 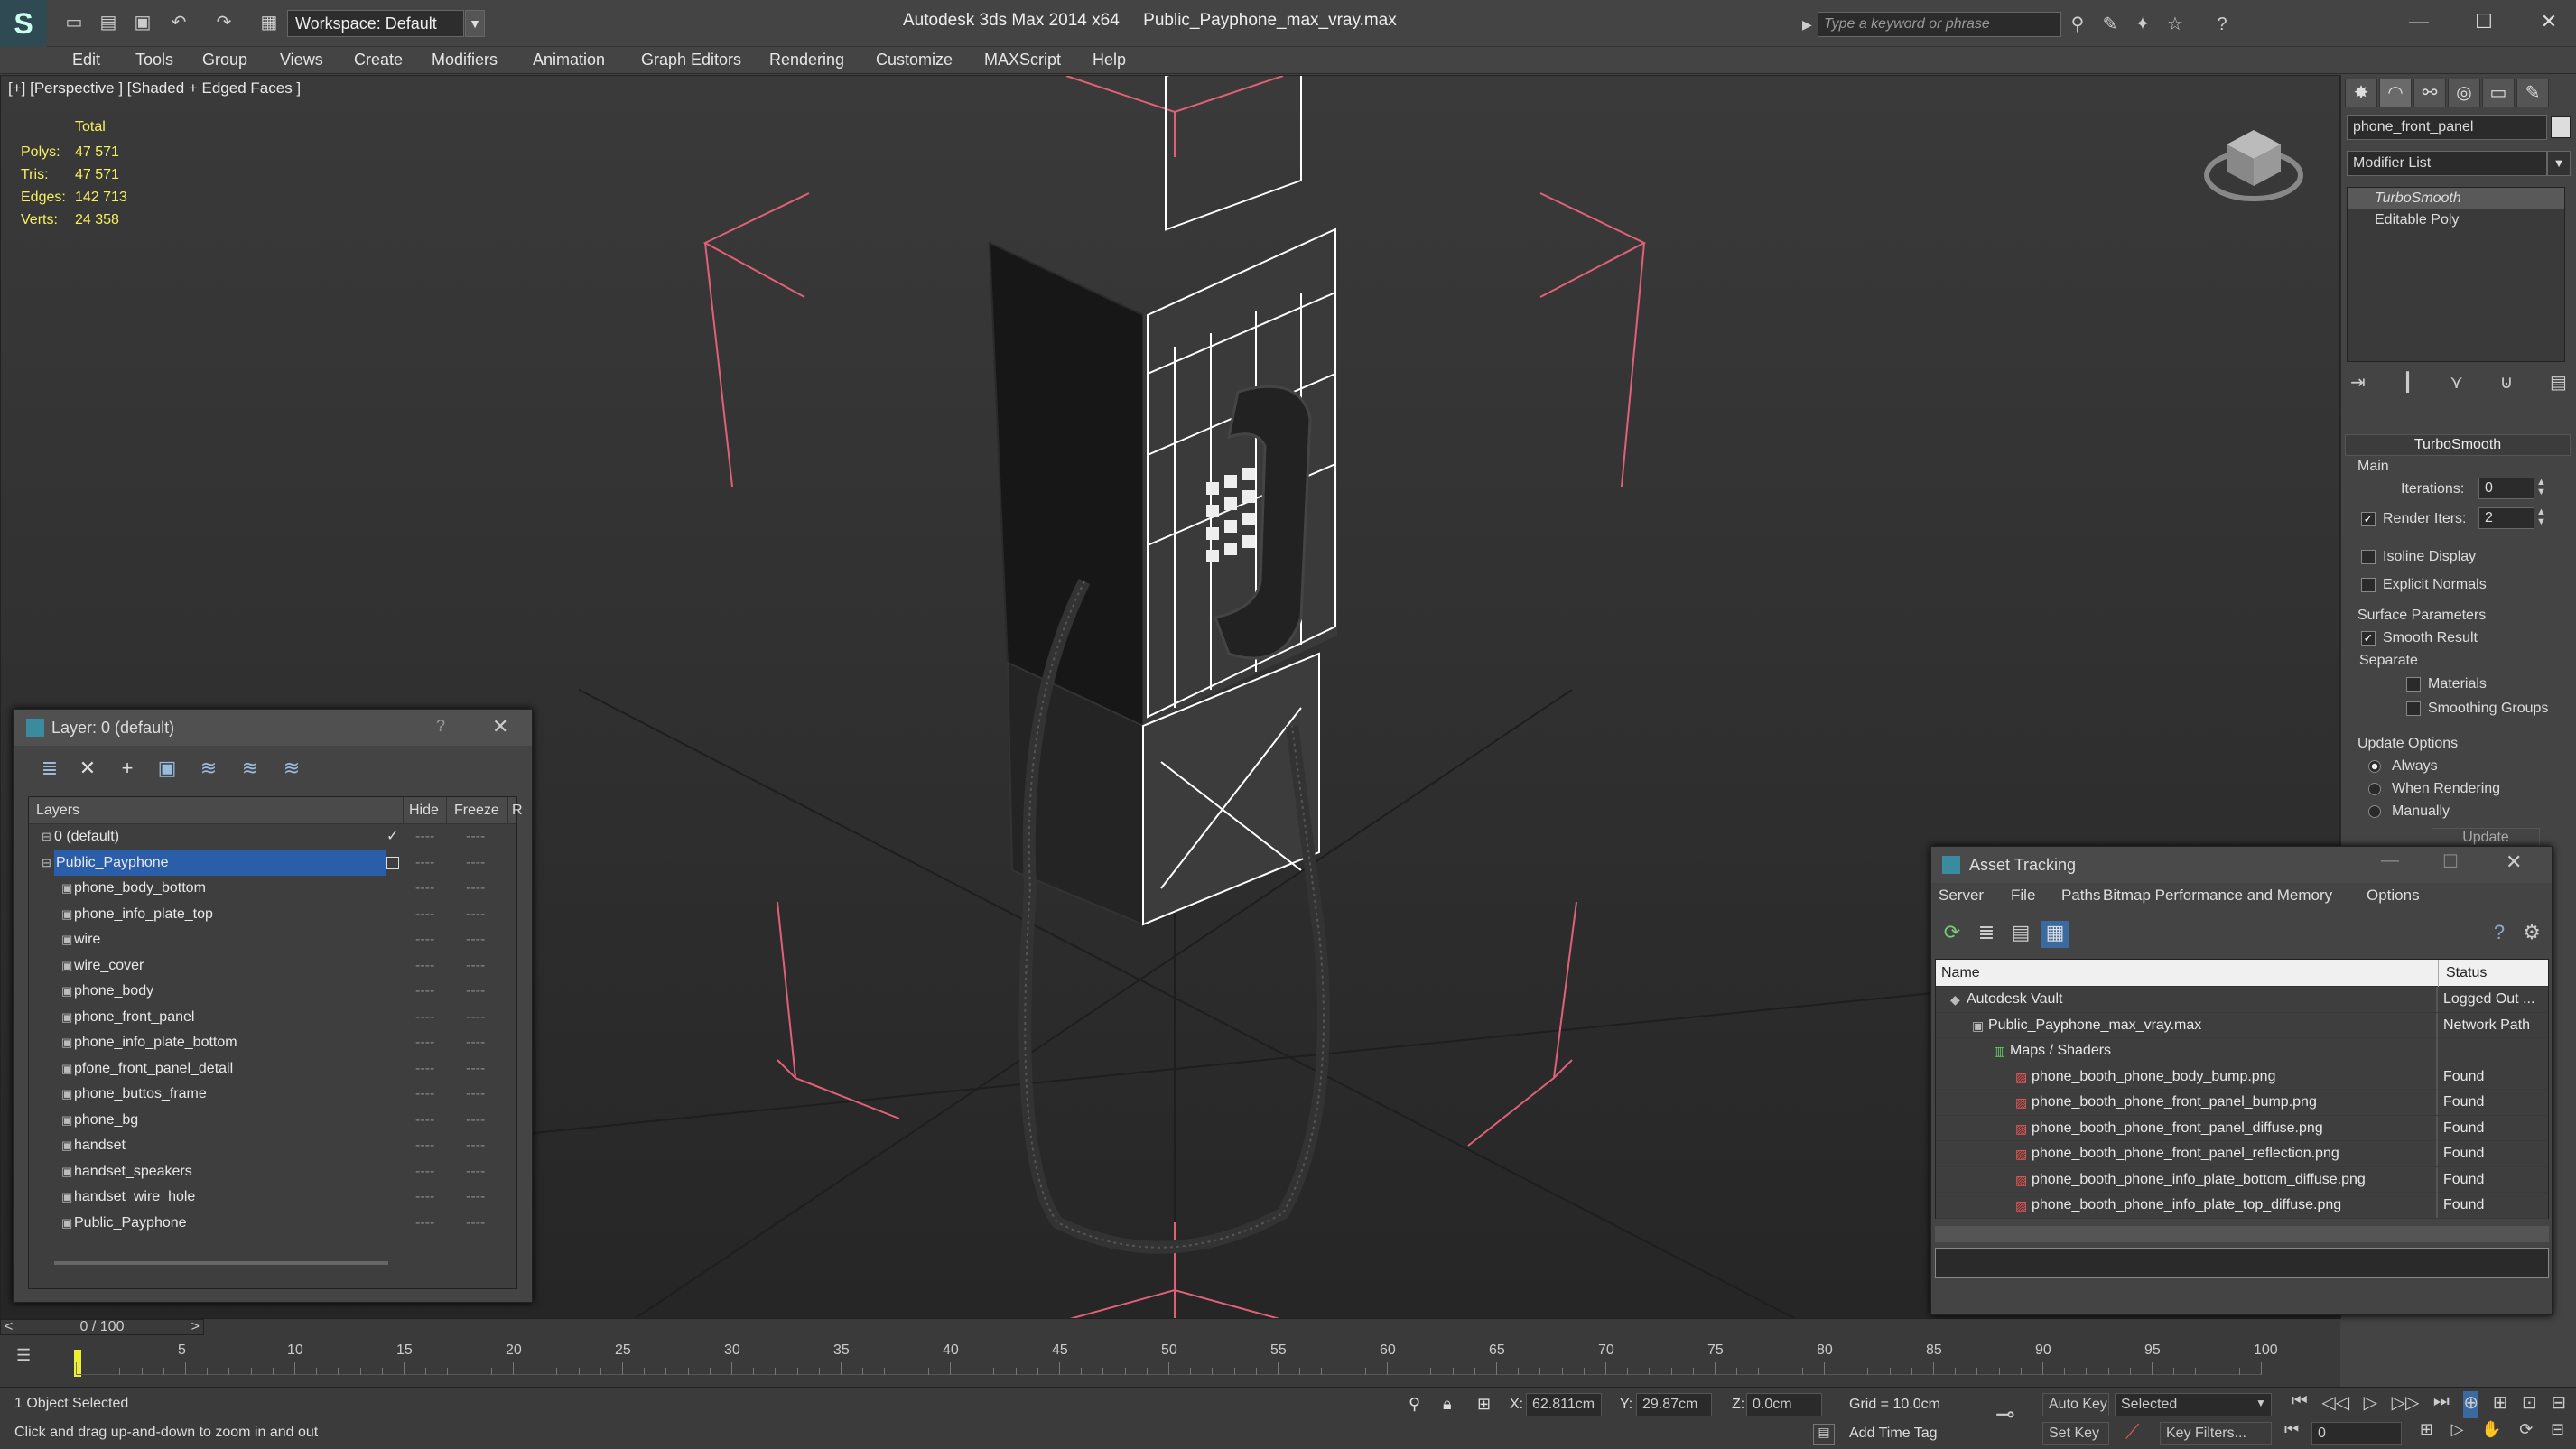 I want to click on undo-icon: ↶, so click(x=179, y=22).